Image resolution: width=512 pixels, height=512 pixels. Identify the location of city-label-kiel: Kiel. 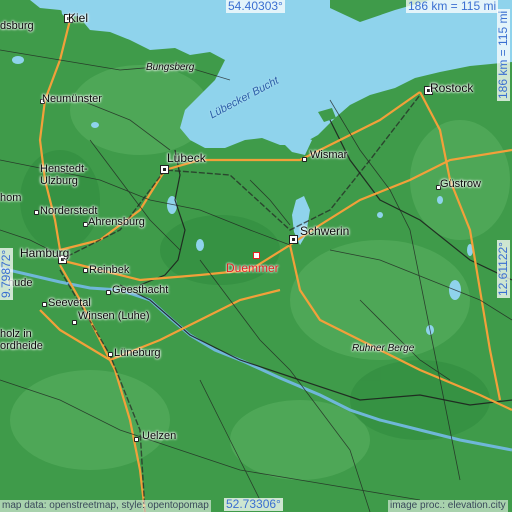
(78, 18).